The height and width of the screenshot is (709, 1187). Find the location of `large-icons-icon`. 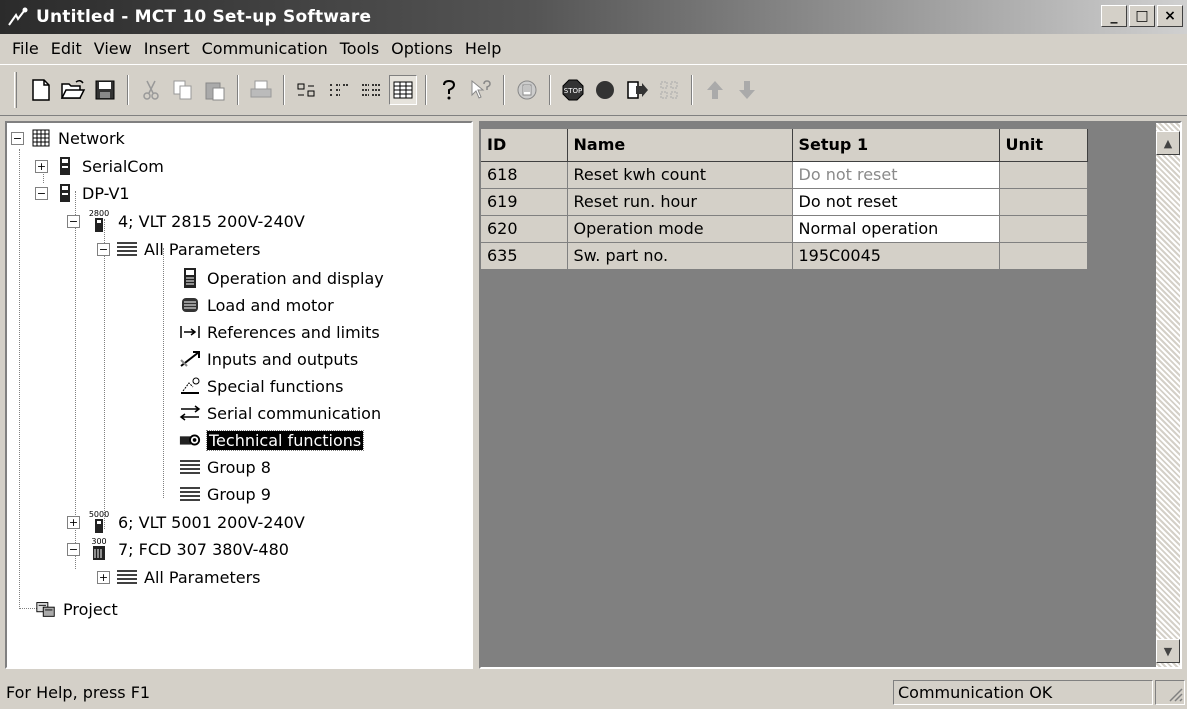

large-icons-icon is located at coordinates (307, 90).